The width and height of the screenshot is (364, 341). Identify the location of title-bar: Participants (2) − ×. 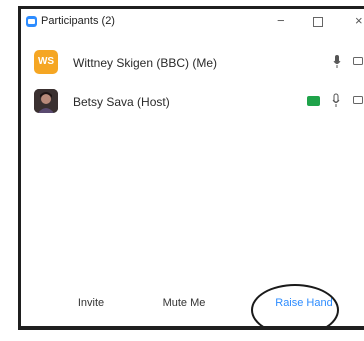
(192, 22).